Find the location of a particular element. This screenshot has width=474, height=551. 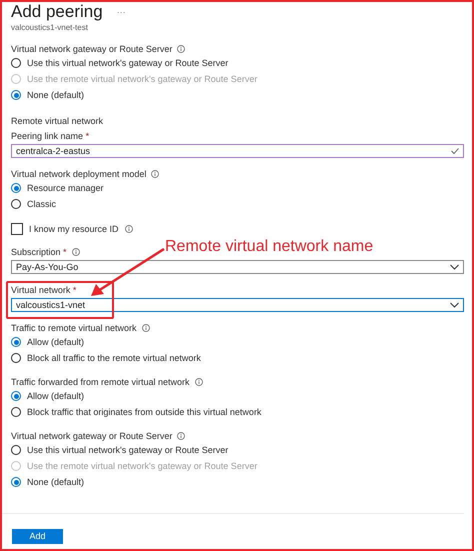

add-button: Add is located at coordinates (37, 536).